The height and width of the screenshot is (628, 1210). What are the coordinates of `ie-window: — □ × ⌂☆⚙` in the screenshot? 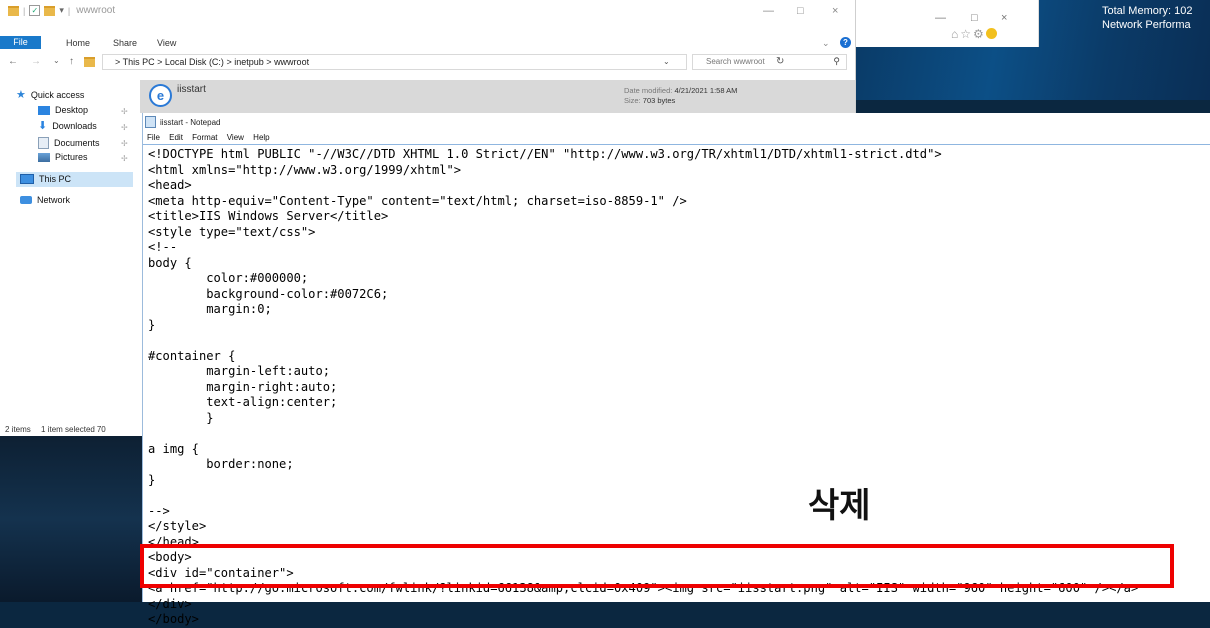 It's located at (947, 23).